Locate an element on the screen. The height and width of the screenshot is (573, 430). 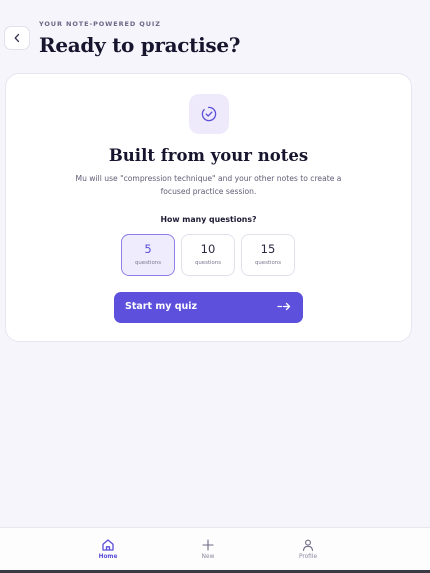
check-circle-icon is located at coordinates (209, 114).